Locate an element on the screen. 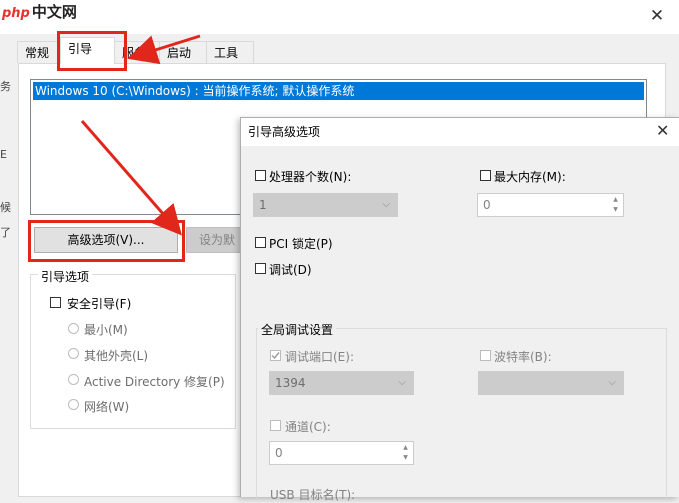 This screenshot has width=679, height=503. annotation-arrow-button is located at coordinates (131, 178).